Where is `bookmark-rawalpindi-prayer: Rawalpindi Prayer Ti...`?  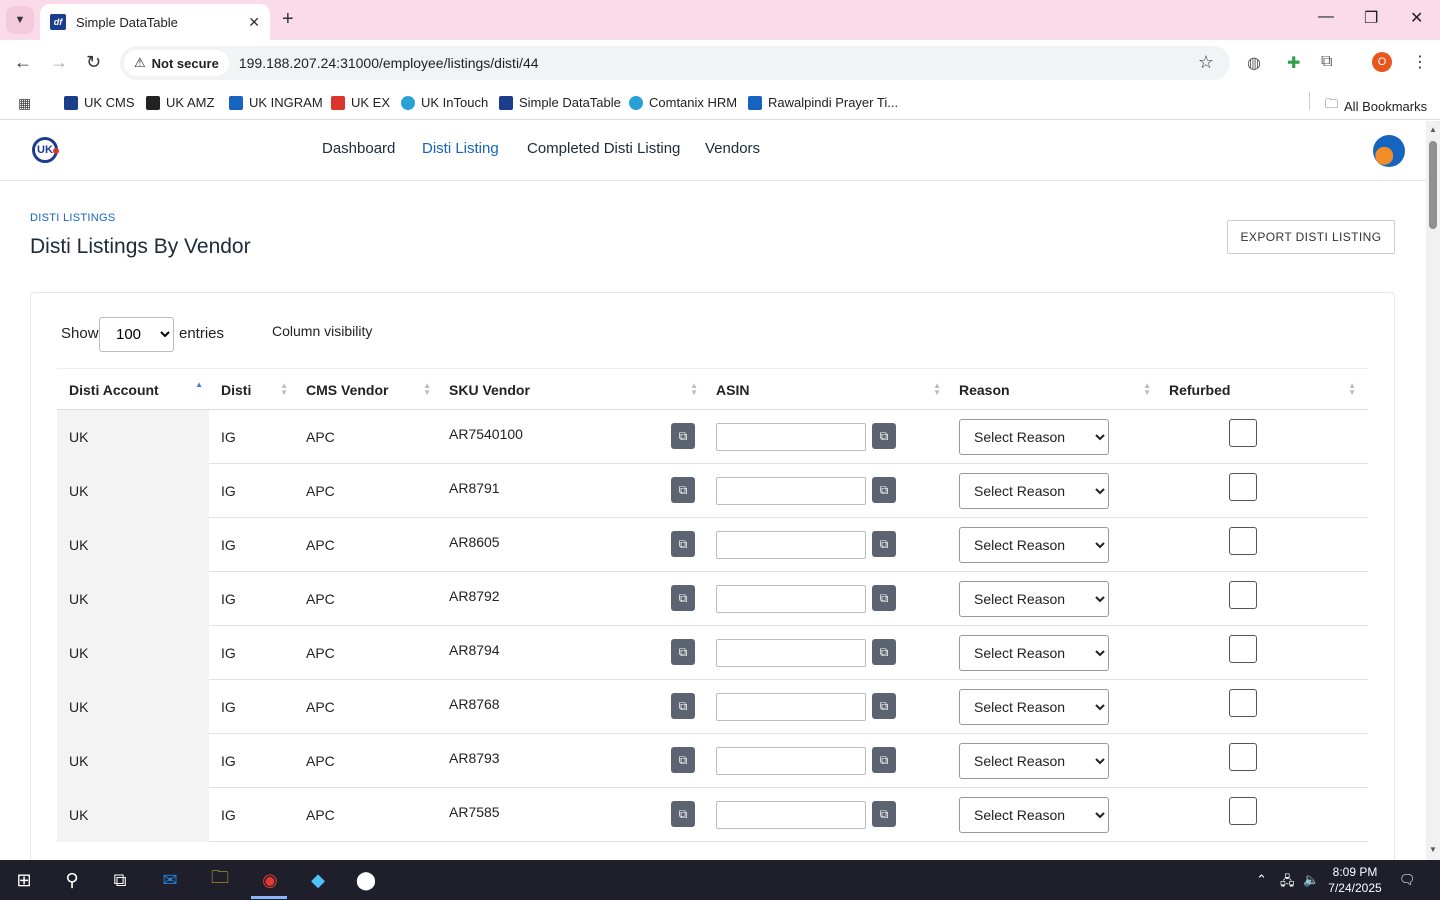
bookmark-rawalpindi-prayer: Rawalpindi Prayer Ti... is located at coordinates (823, 102).